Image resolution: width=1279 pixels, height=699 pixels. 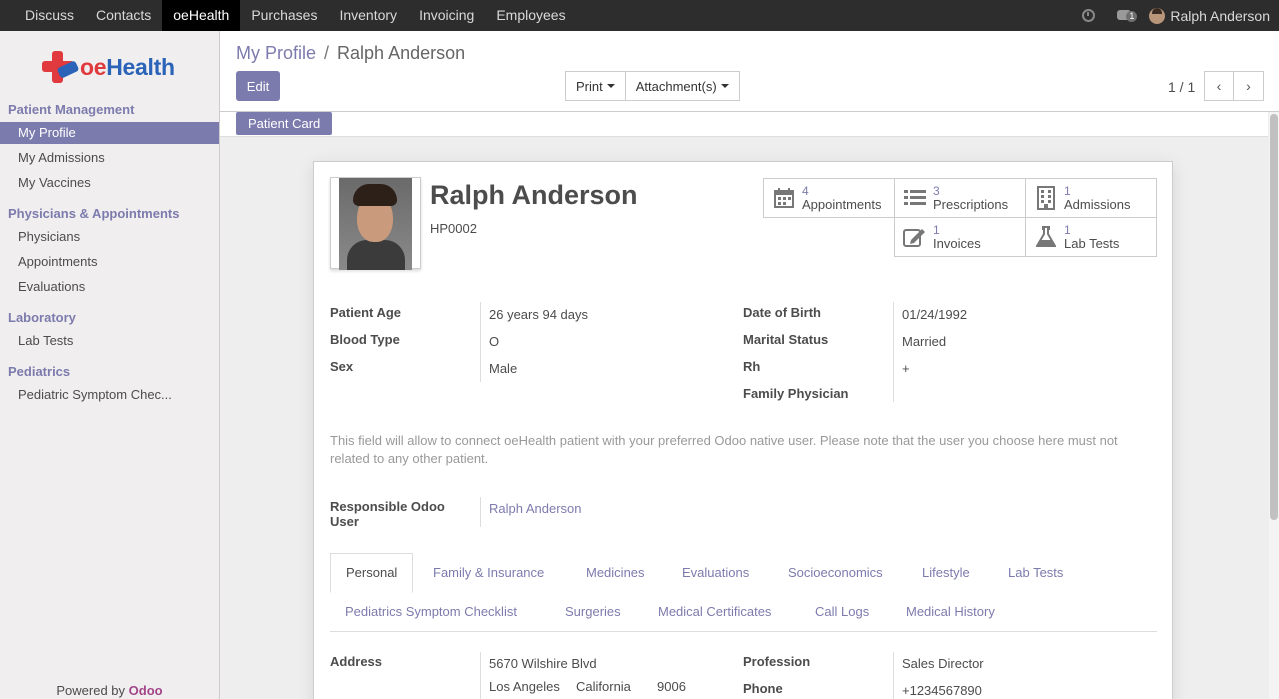 I want to click on menu-discuss: Discuss, so click(x=49, y=15).